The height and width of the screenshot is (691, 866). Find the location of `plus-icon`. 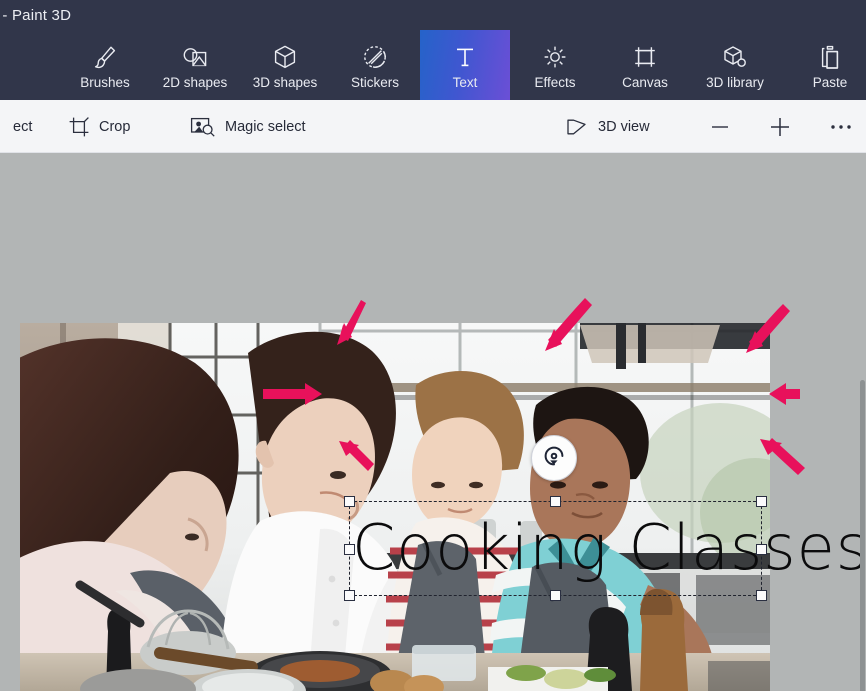

plus-icon is located at coordinates (780, 127).